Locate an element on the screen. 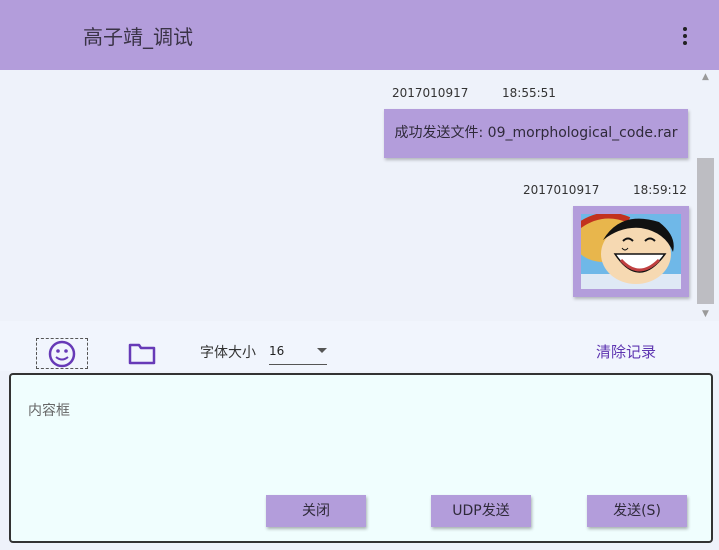 The image size is (719, 550). folder-icon is located at coordinates (142, 354).